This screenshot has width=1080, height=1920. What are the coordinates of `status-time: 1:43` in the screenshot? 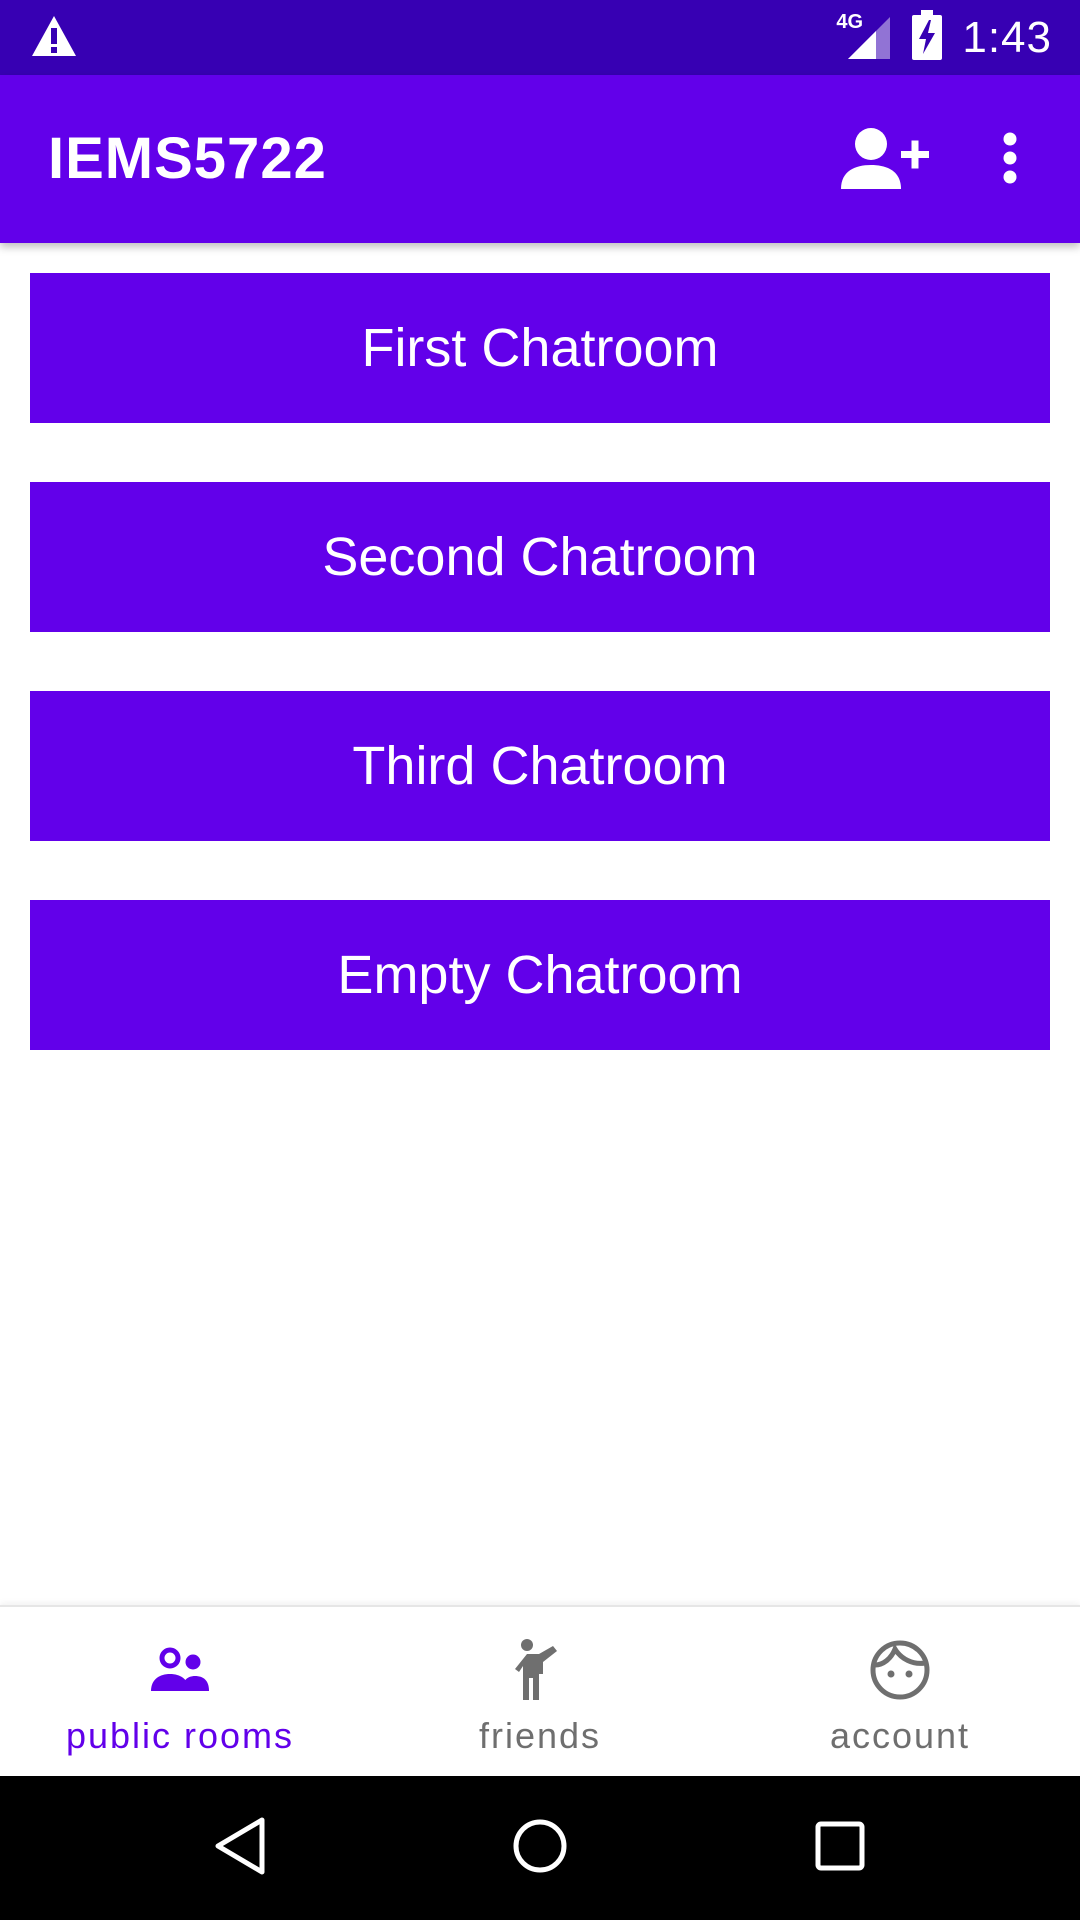 It's located at (1007, 37).